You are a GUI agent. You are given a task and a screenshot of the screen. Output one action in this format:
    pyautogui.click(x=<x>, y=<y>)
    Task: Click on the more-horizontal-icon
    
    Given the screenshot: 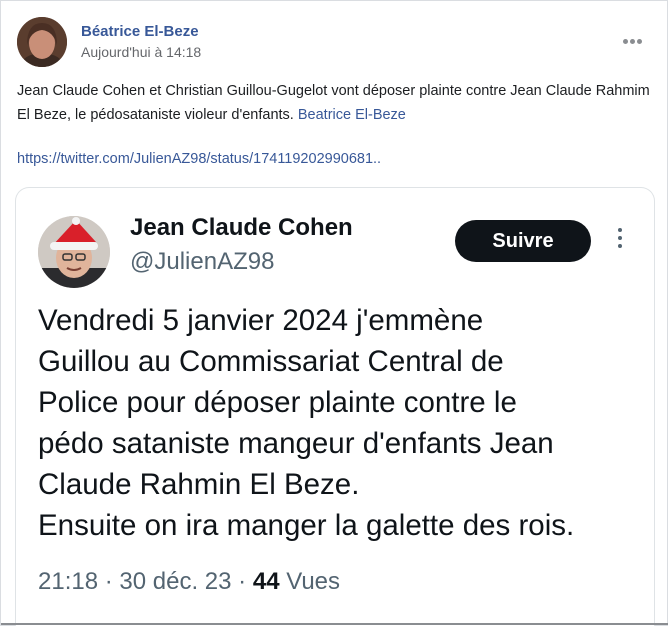 What is the action you would take?
    pyautogui.click(x=635, y=38)
    